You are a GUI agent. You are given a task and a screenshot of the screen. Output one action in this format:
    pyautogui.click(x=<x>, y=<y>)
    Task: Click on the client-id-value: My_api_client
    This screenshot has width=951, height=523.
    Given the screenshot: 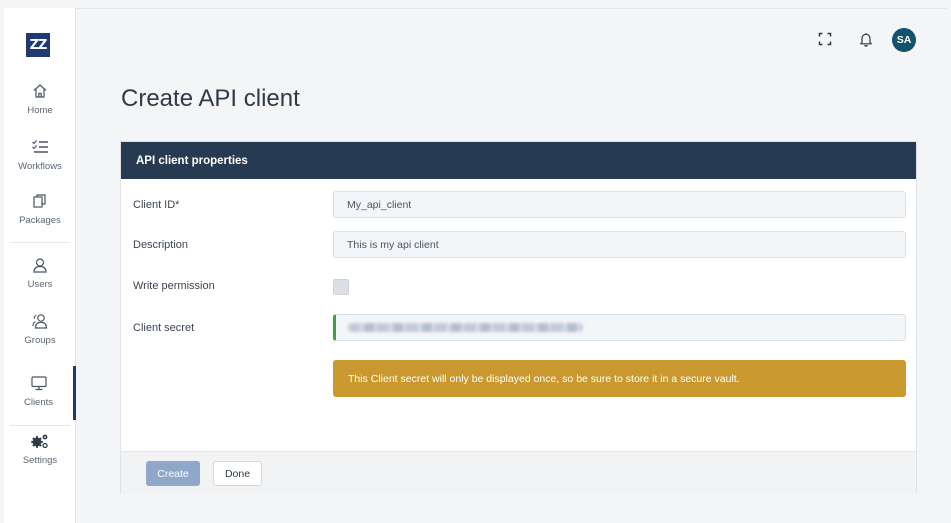 What is the action you would take?
    pyautogui.click(x=379, y=204)
    